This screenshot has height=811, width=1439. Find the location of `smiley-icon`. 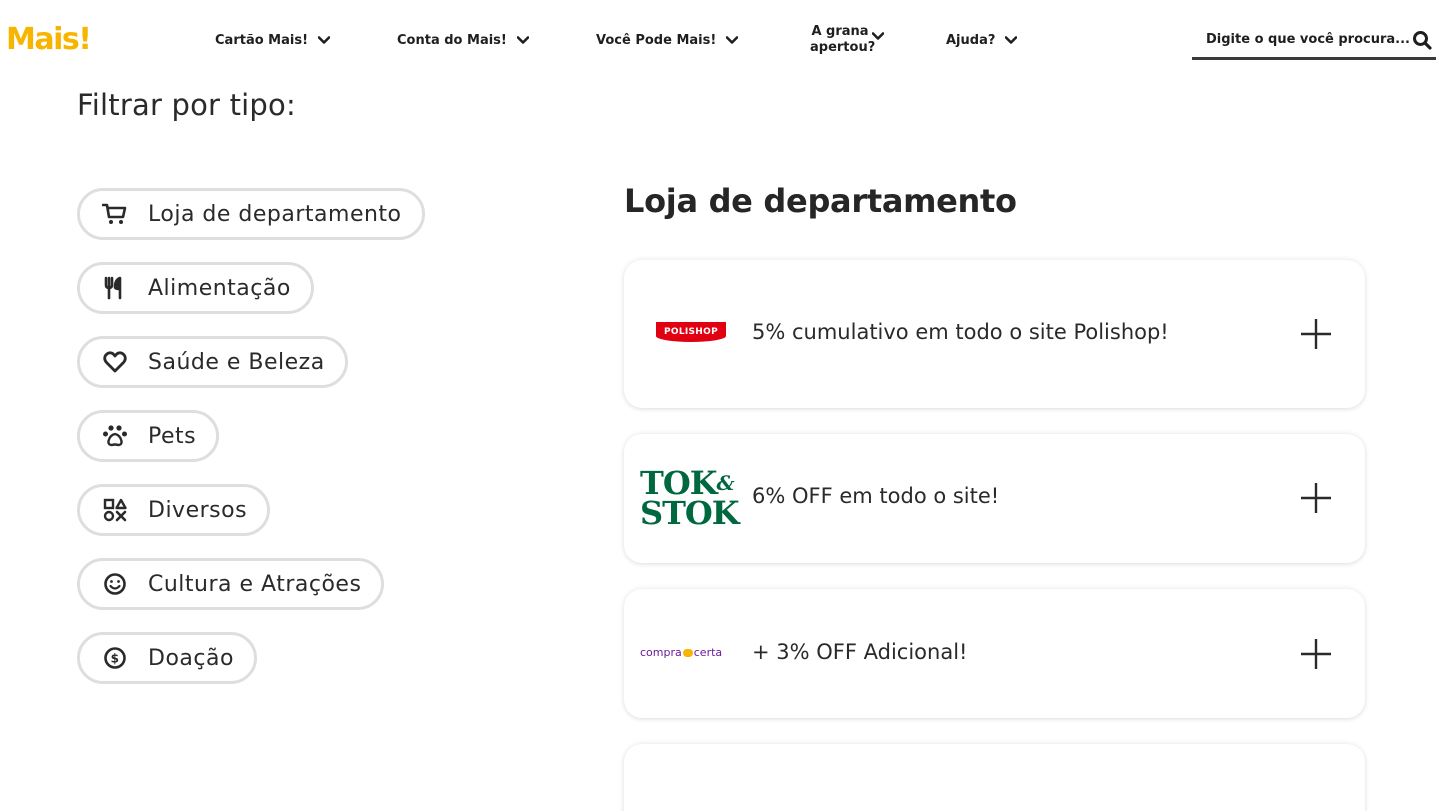

smiley-icon is located at coordinates (115, 584).